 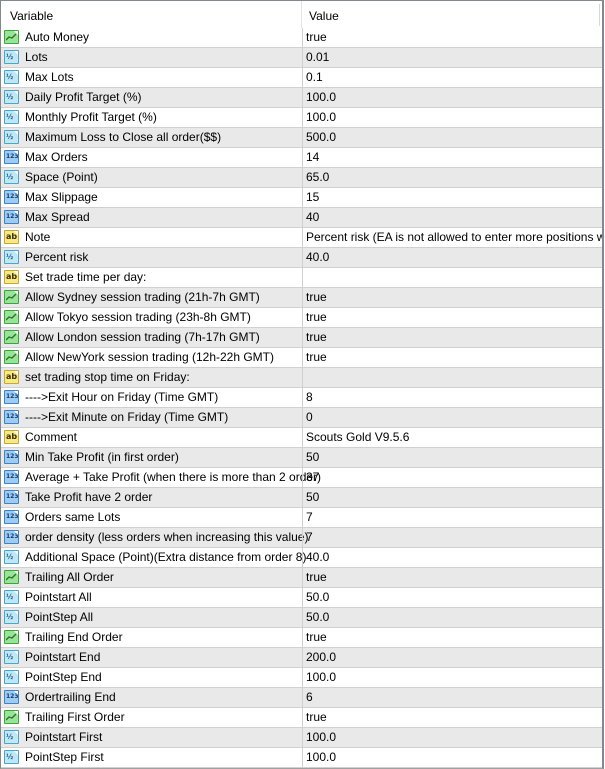 I want to click on table-row: ½ Pointstart First 100.0, so click(x=301, y=738).